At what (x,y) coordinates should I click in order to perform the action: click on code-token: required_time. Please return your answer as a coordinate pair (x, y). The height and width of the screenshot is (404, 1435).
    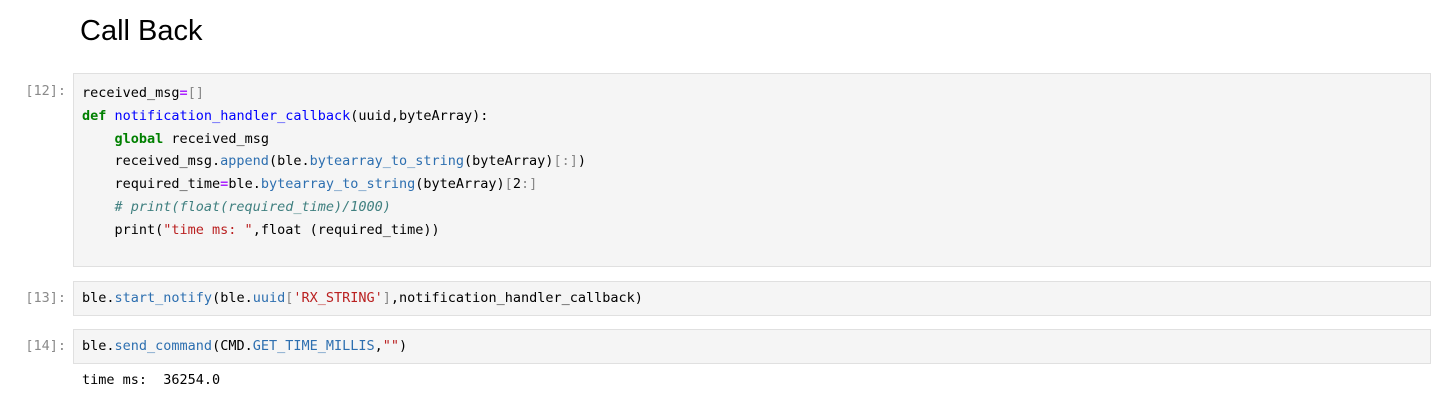
    Looking at the image, I should click on (151, 184).